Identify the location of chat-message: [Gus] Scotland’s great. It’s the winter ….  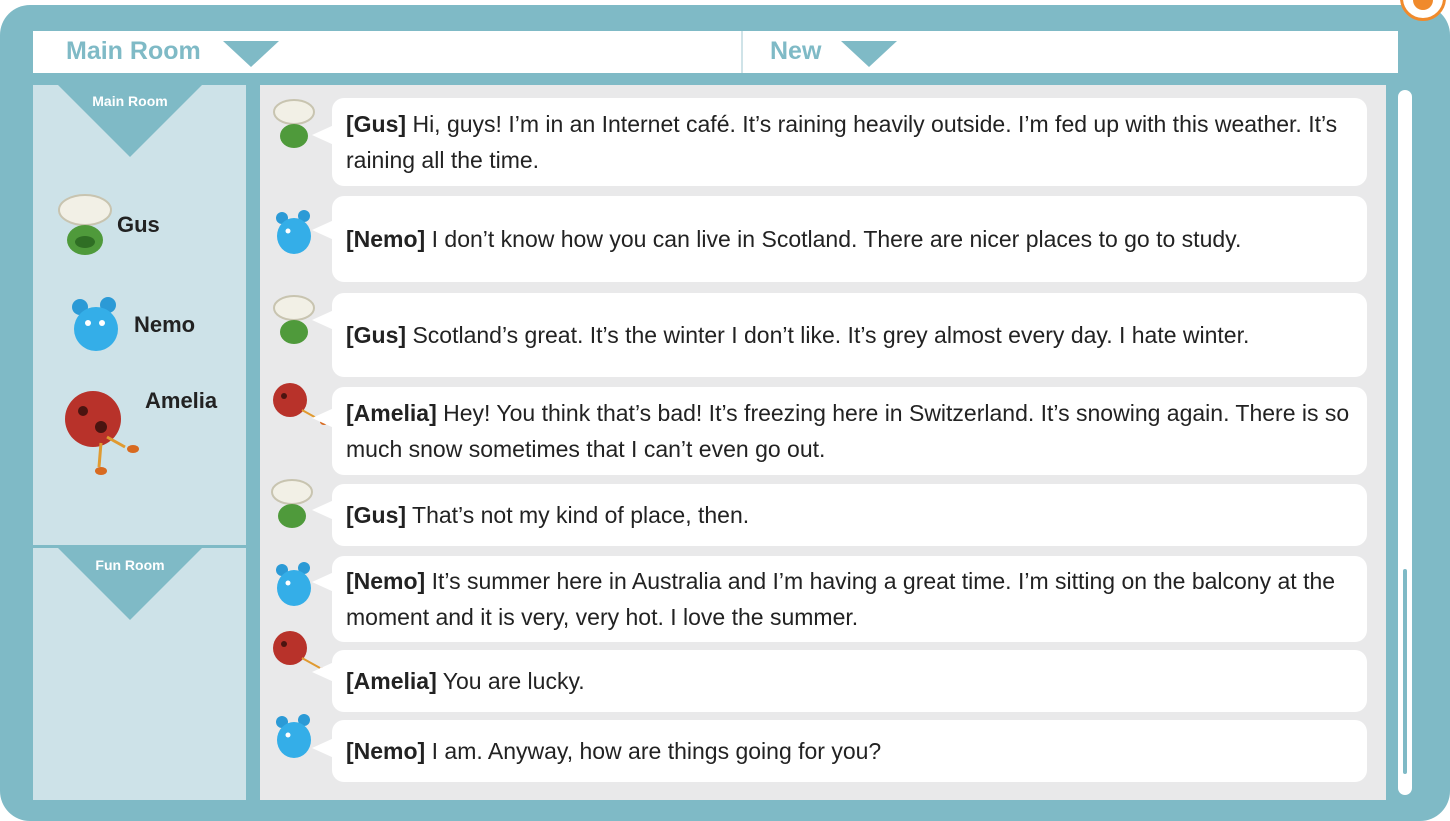
(849, 335).